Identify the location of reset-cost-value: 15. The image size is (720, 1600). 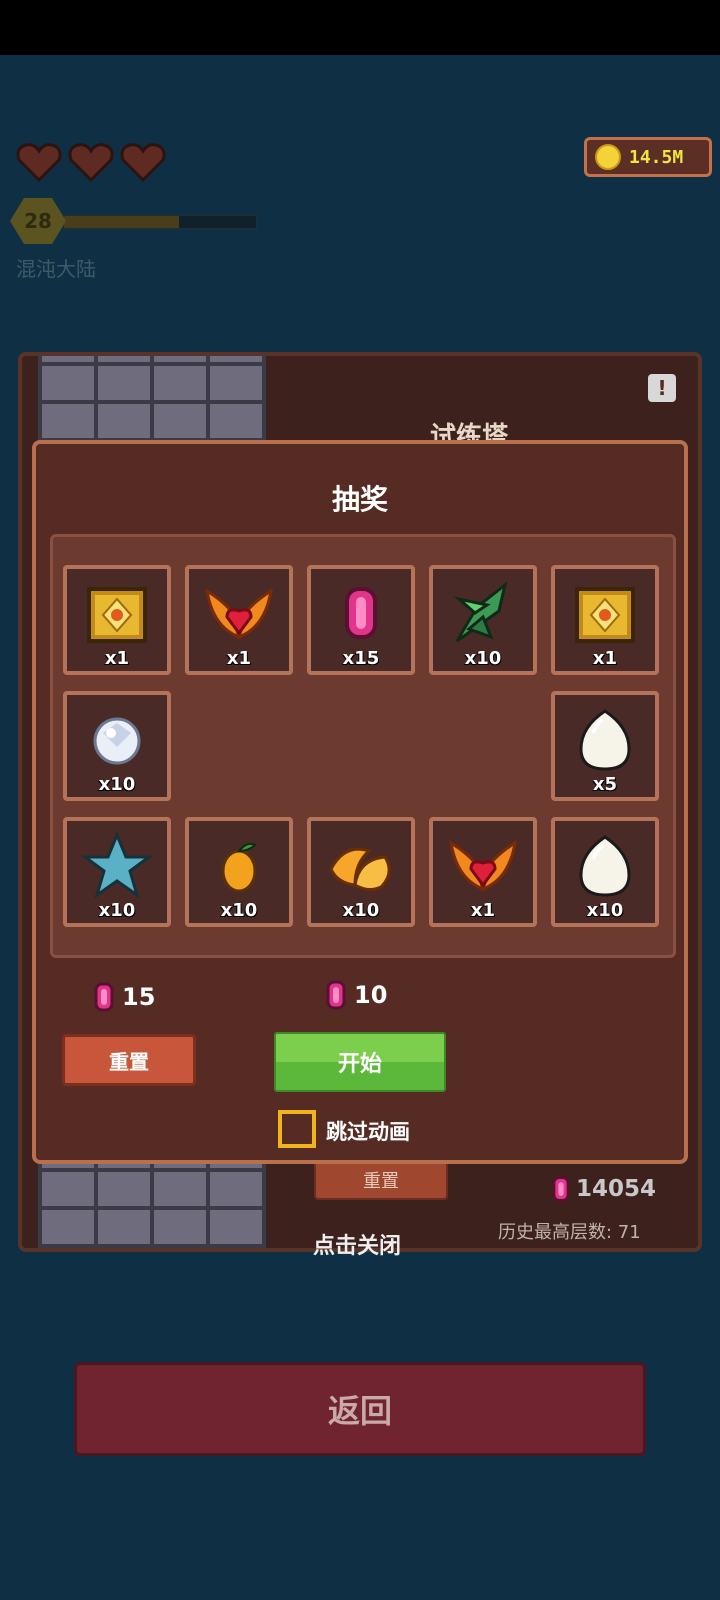
(139, 997).